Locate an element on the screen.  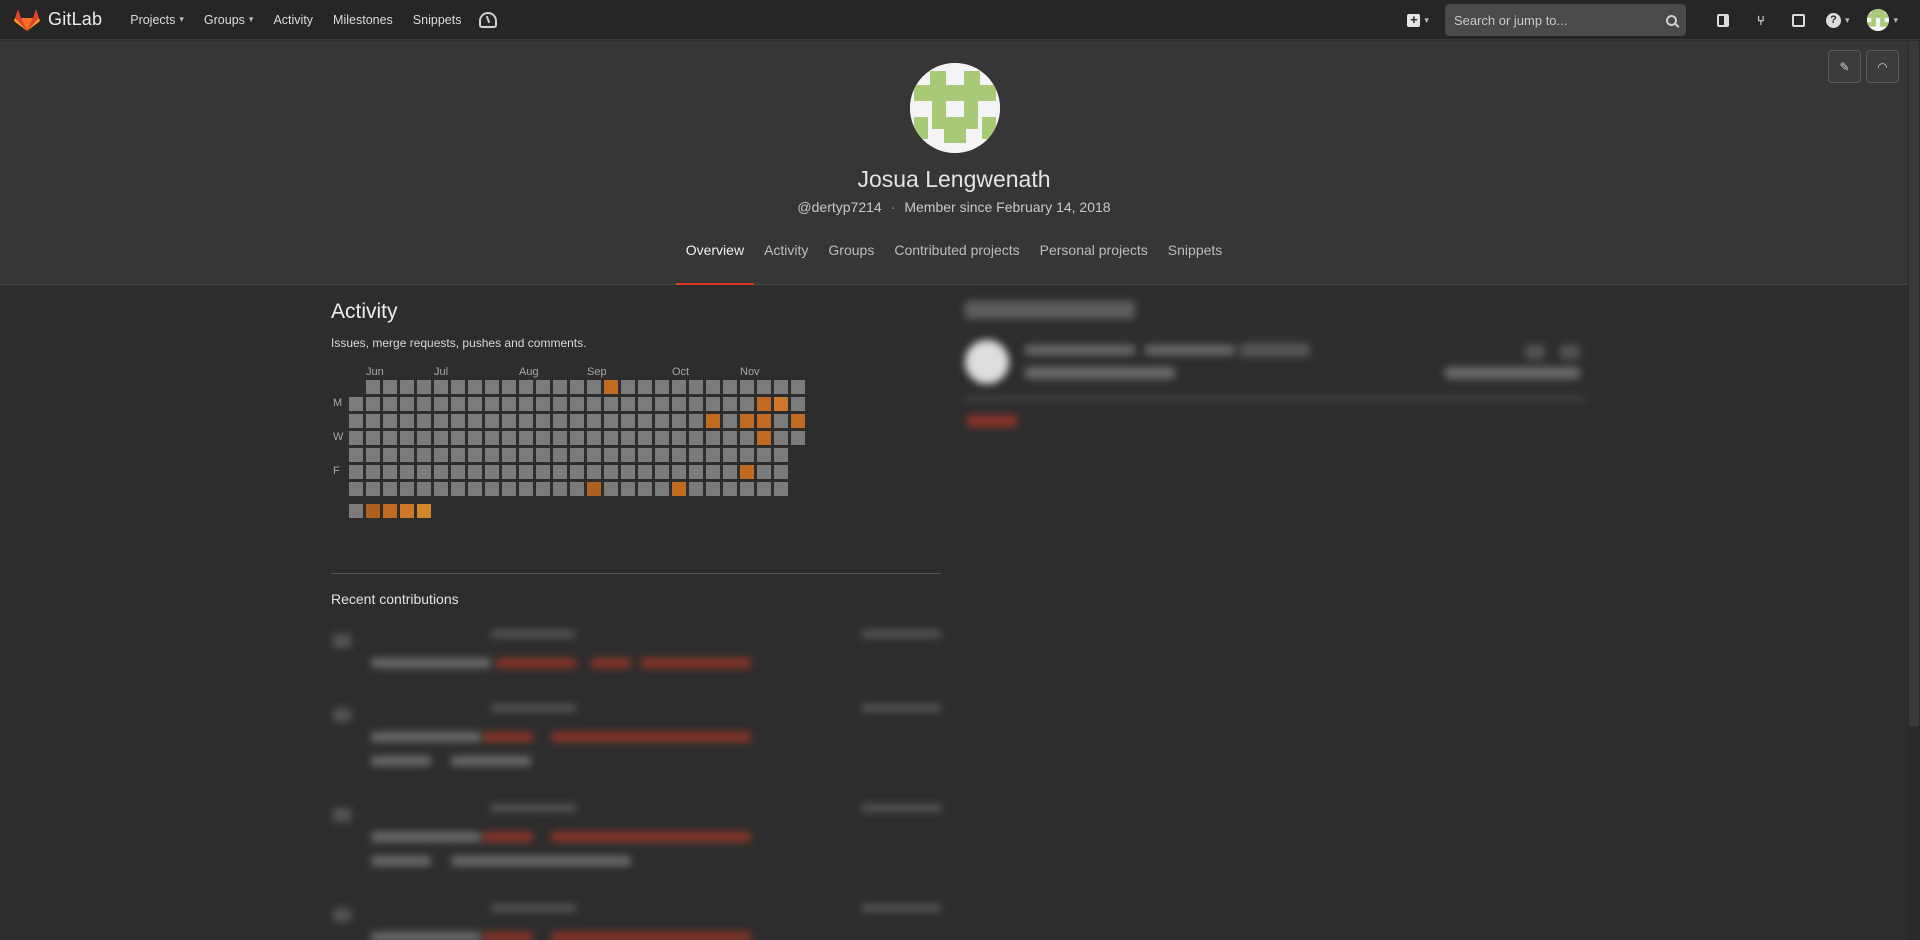
new-item-dropdown: + ▾ is located at coordinates (1418, 20).